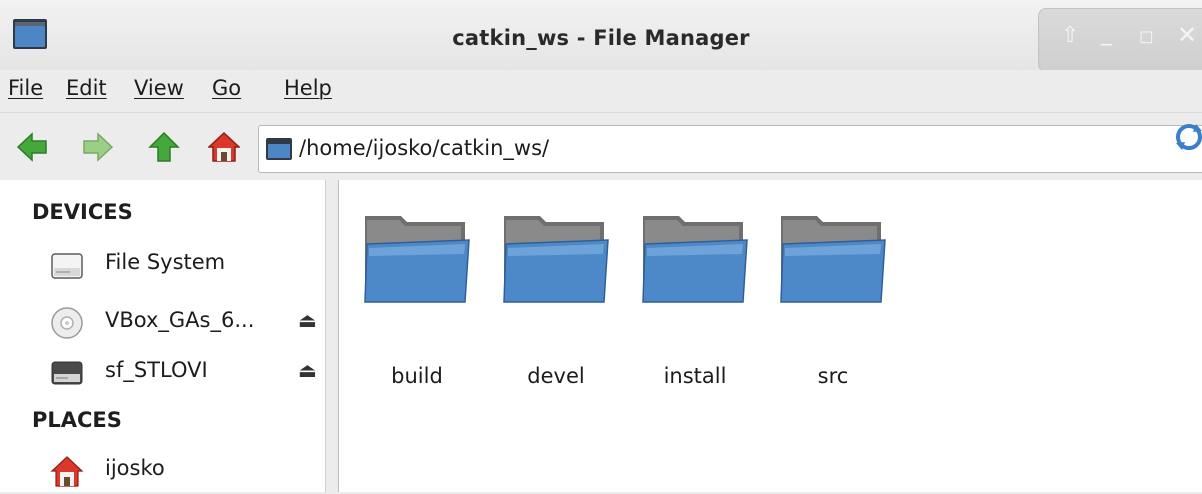  I want to click on up-arrow-icon: ⇧, so click(1070, 35).